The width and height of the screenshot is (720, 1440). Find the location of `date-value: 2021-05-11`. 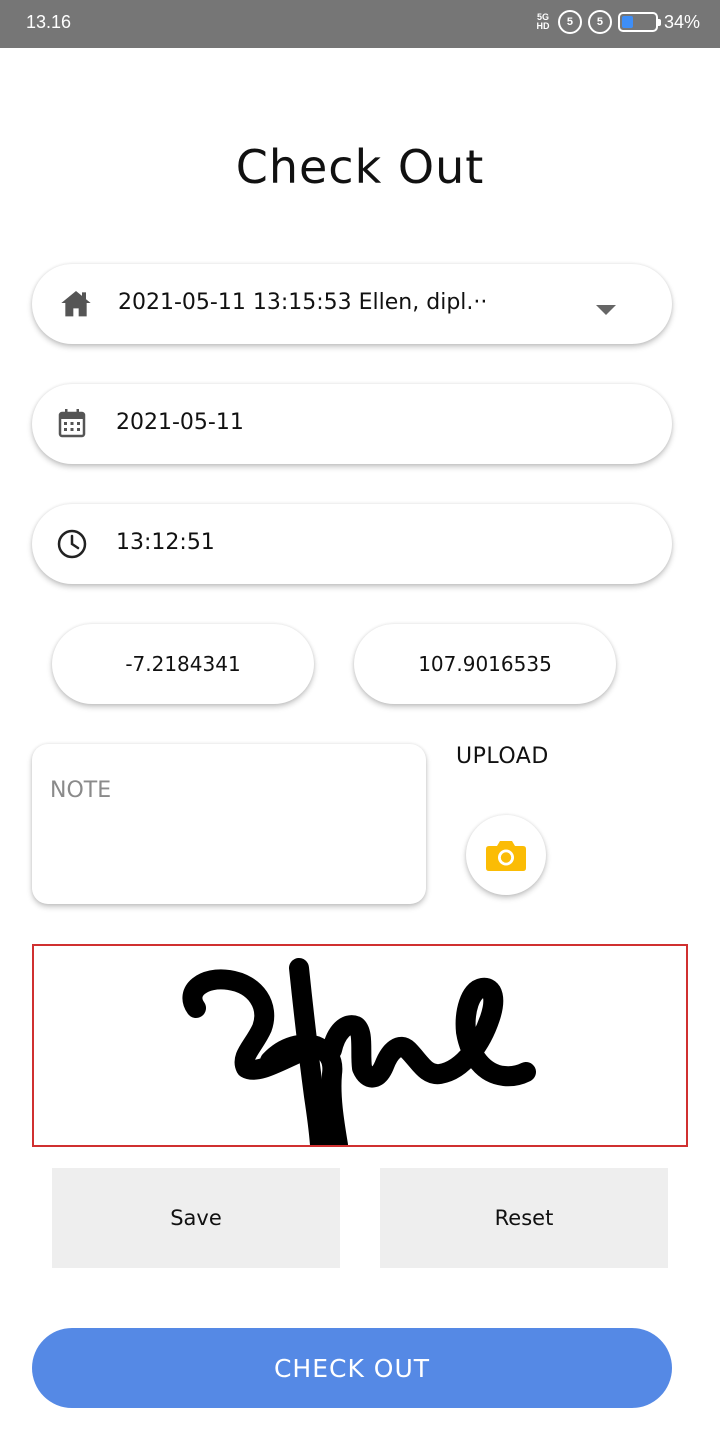

date-value: 2021-05-11 is located at coordinates (180, 422).